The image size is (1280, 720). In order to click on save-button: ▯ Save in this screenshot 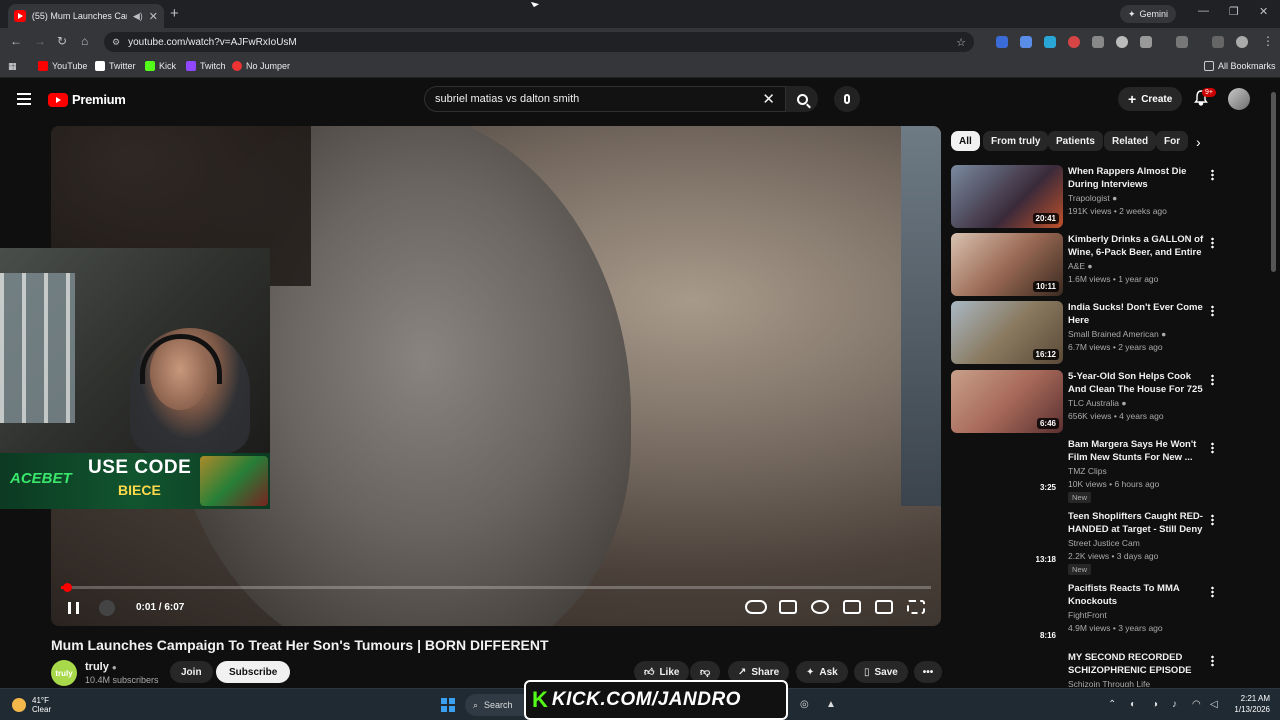, I will do `click(881, 672)`.